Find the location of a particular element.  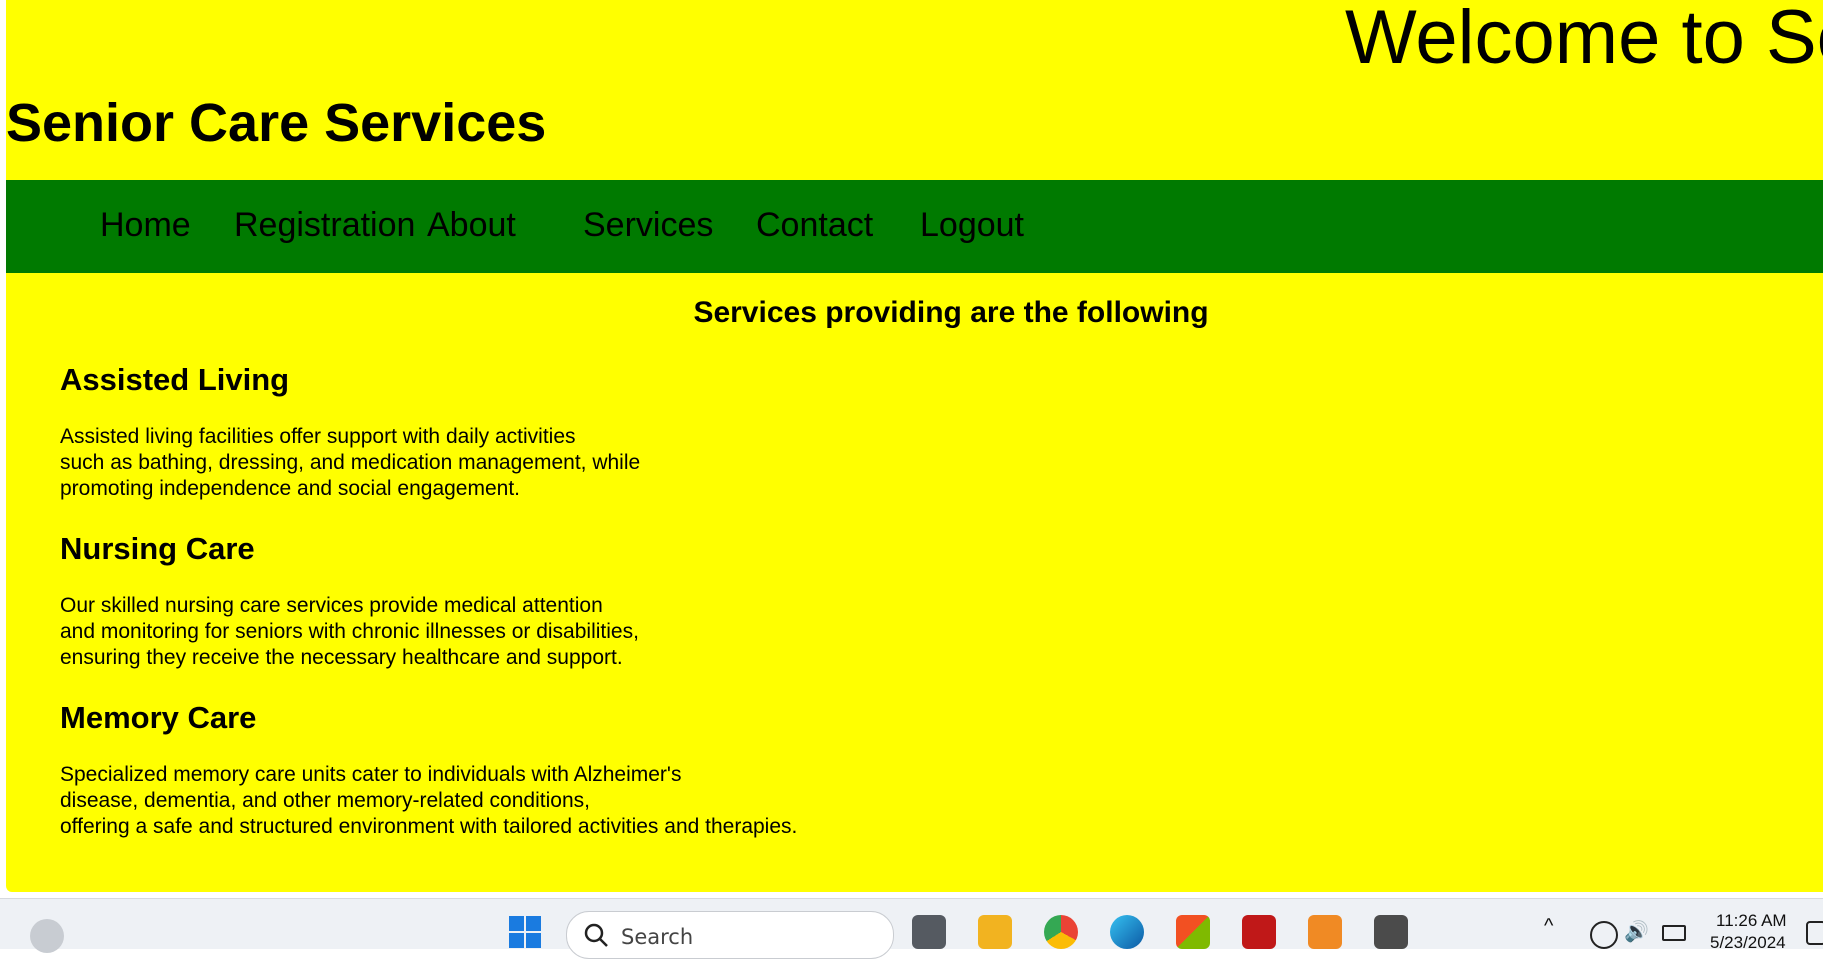

service-title: Assisted Living is located at coordinates (175, 379).